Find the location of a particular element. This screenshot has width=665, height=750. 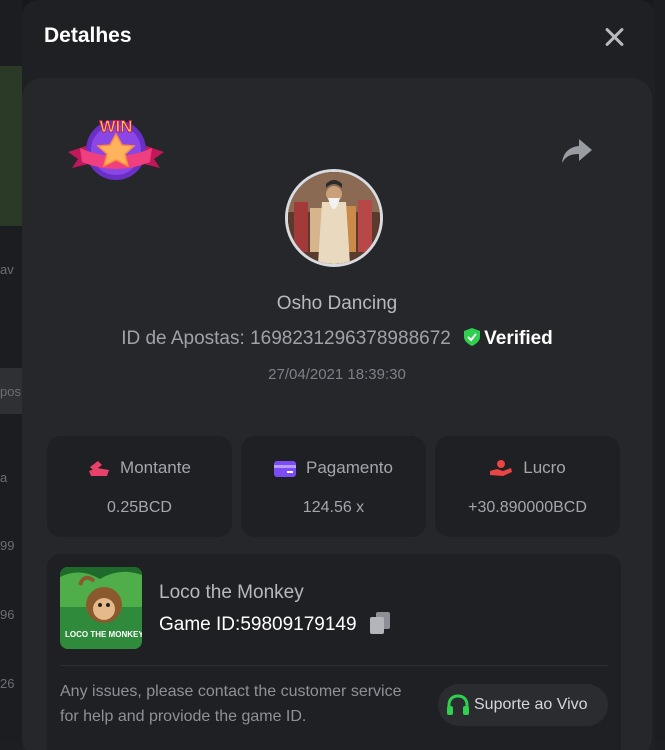

game-name: Osho Dancing is located at coordinates (337, 303).